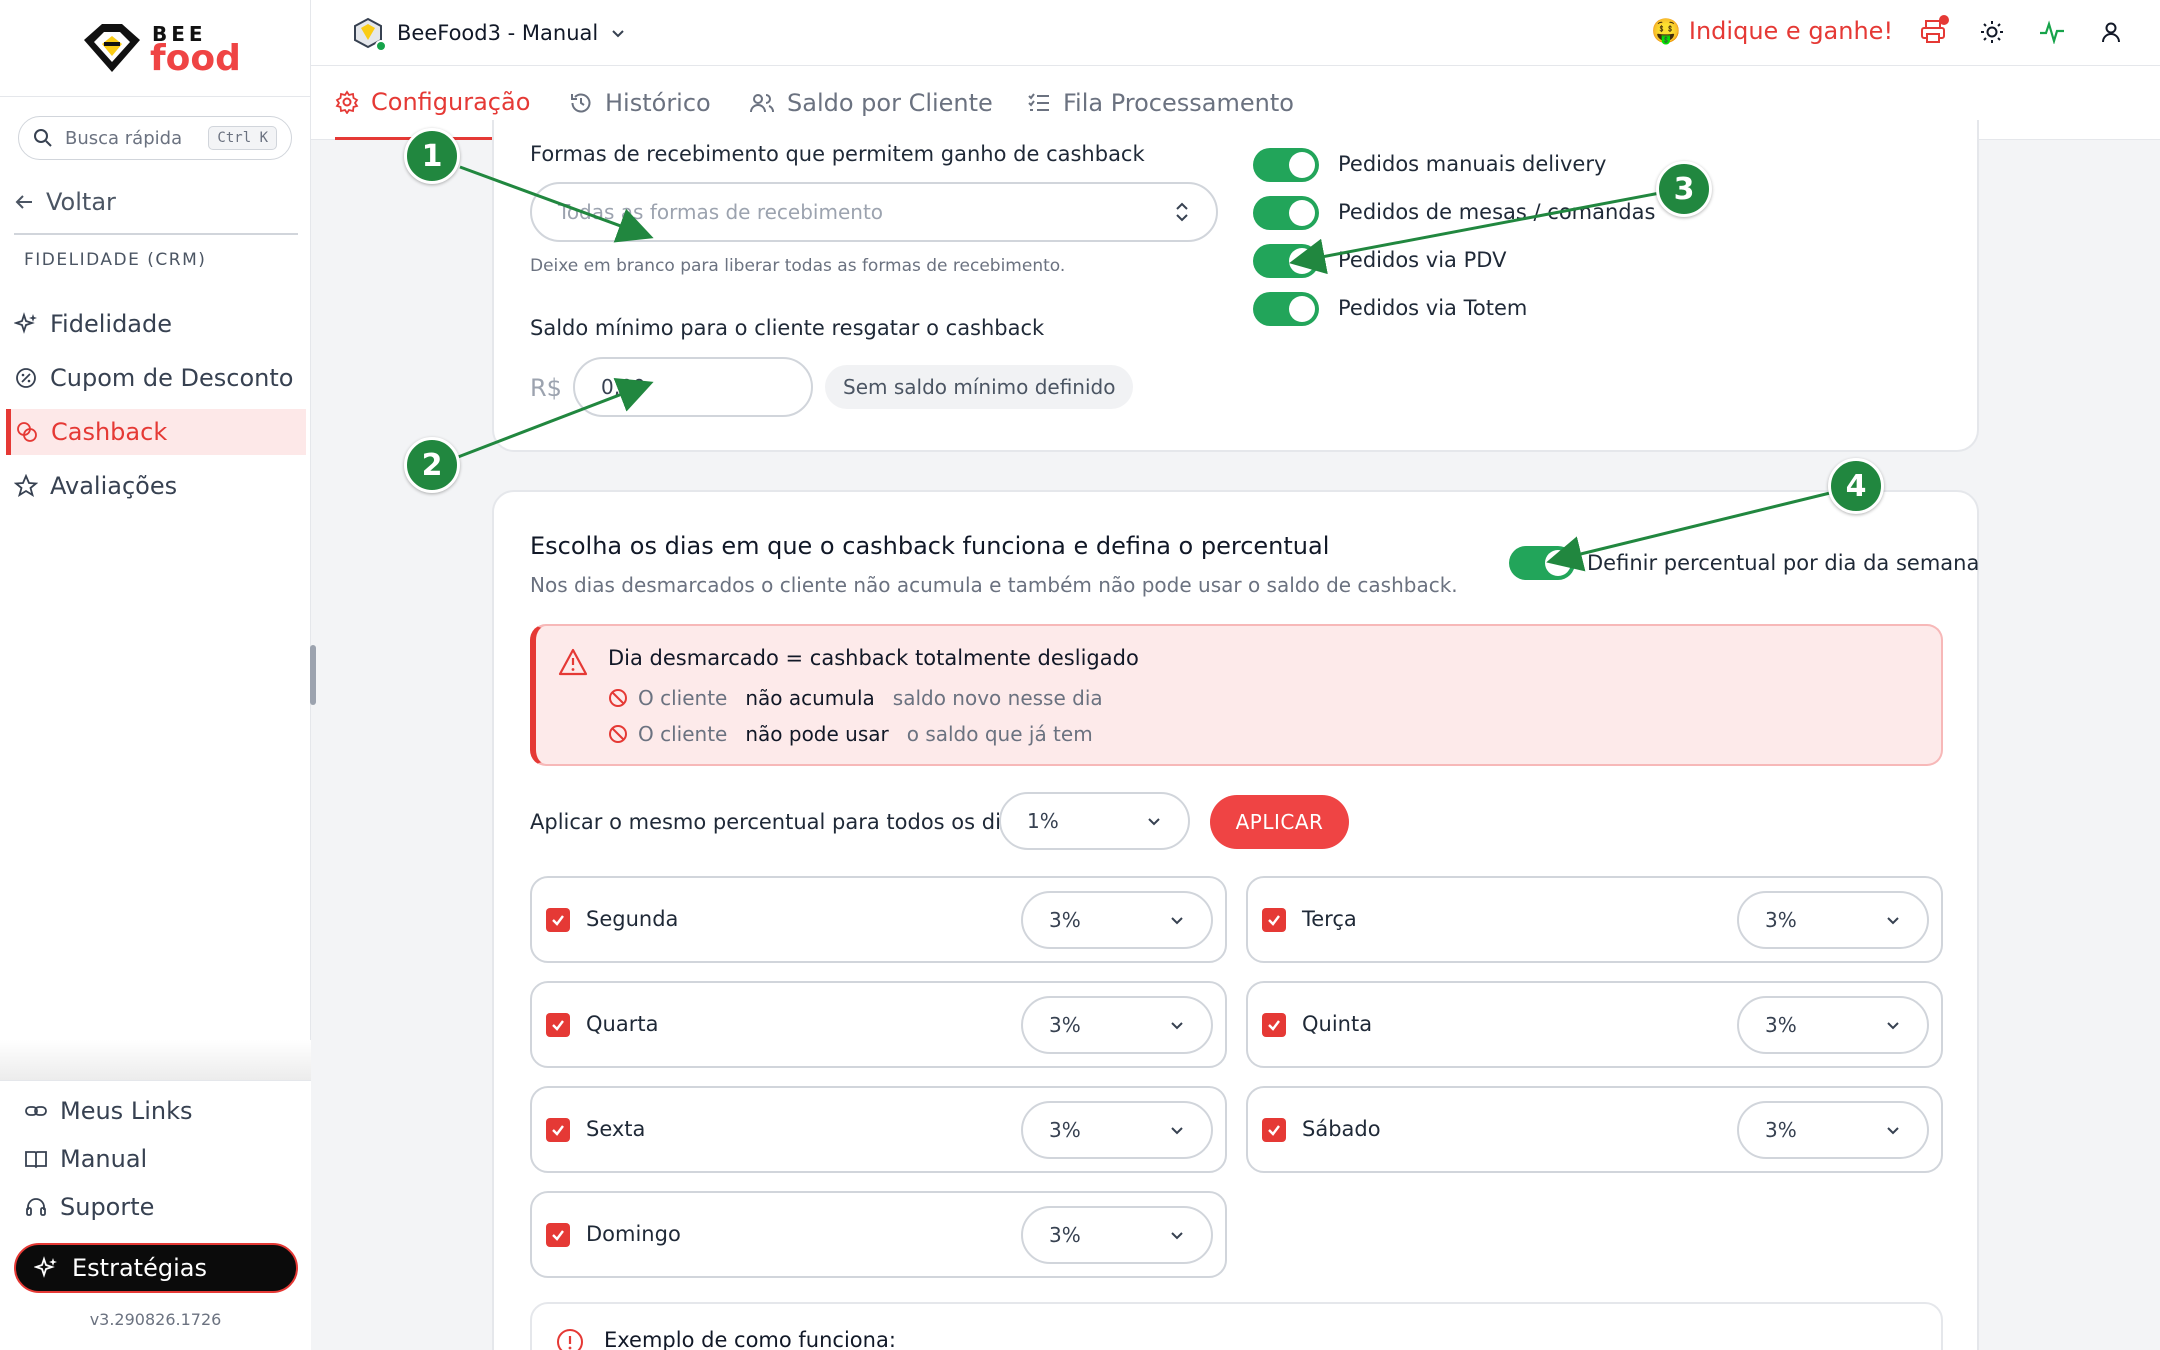 This screenshot has width=2160, height=1350. Describe the element at coordinates (111, 324) in the screenshot. I see `sidebar-item-label: Fidelidade` at that location.